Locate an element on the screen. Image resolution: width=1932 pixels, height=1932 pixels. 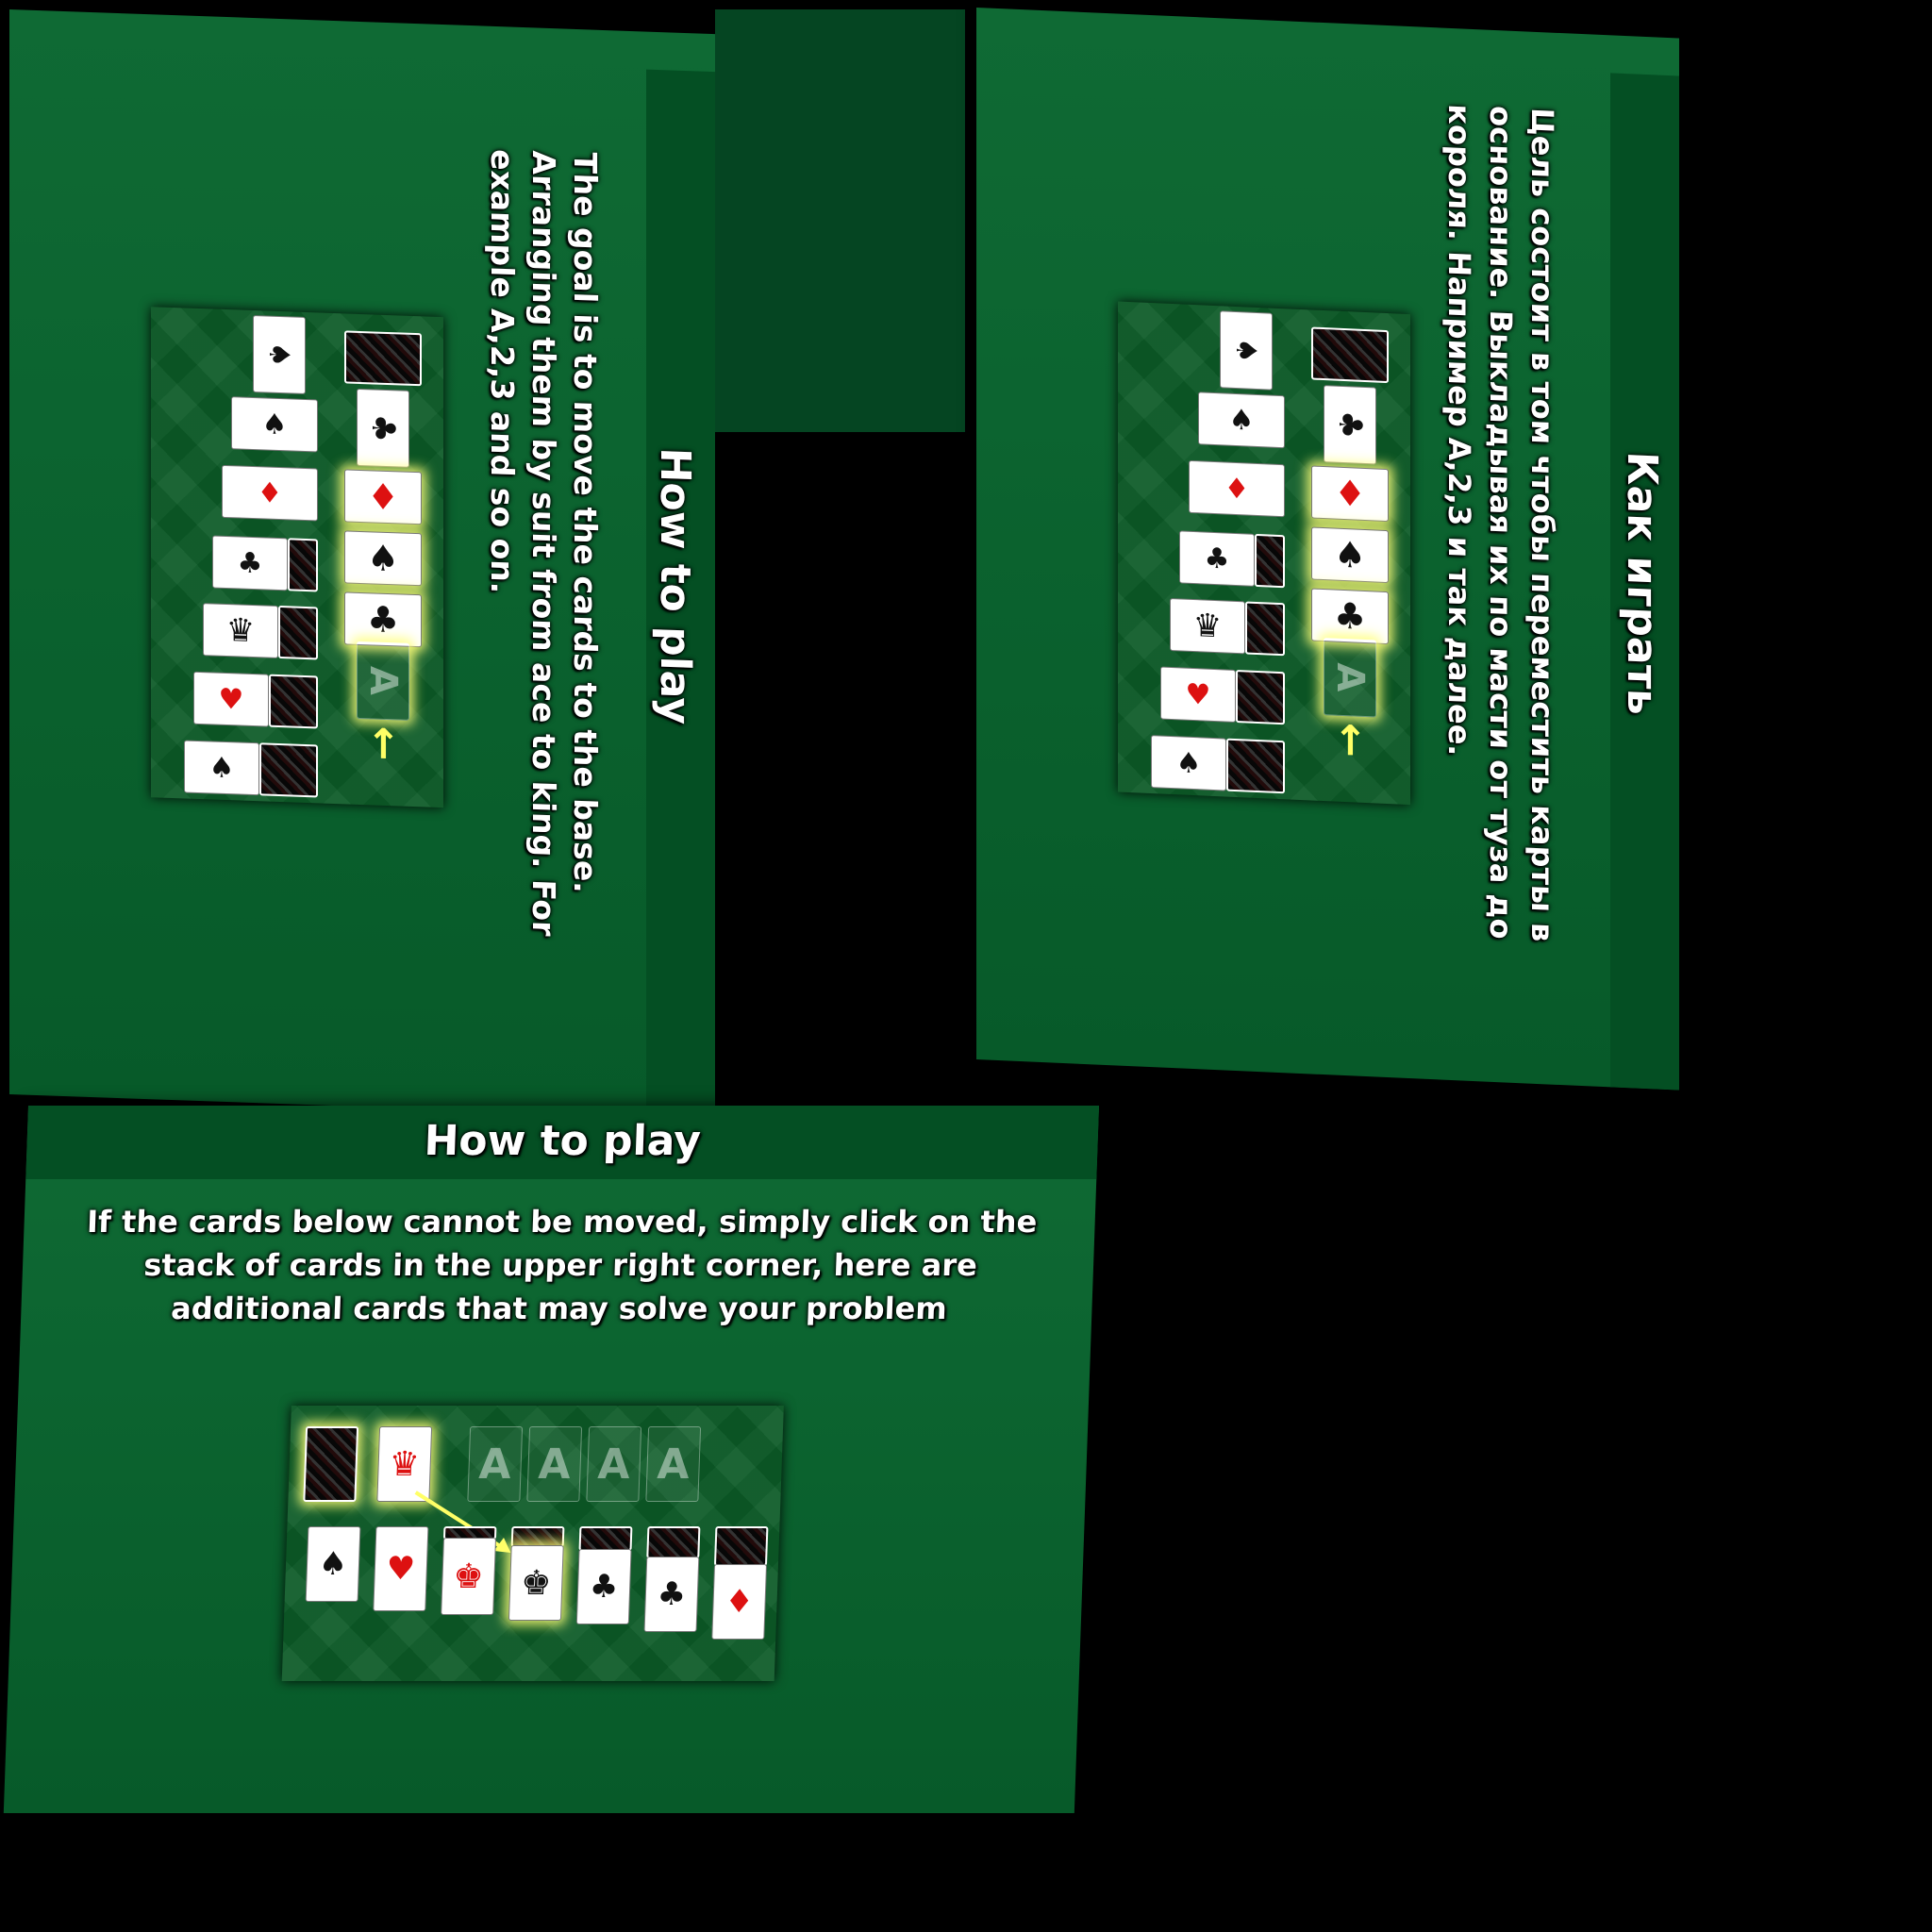
game-illustration: ♛ A A A A ♠ ♥ ♚ ♚ ♣ ♣ ♦ is located at coordinates (533, 1544).